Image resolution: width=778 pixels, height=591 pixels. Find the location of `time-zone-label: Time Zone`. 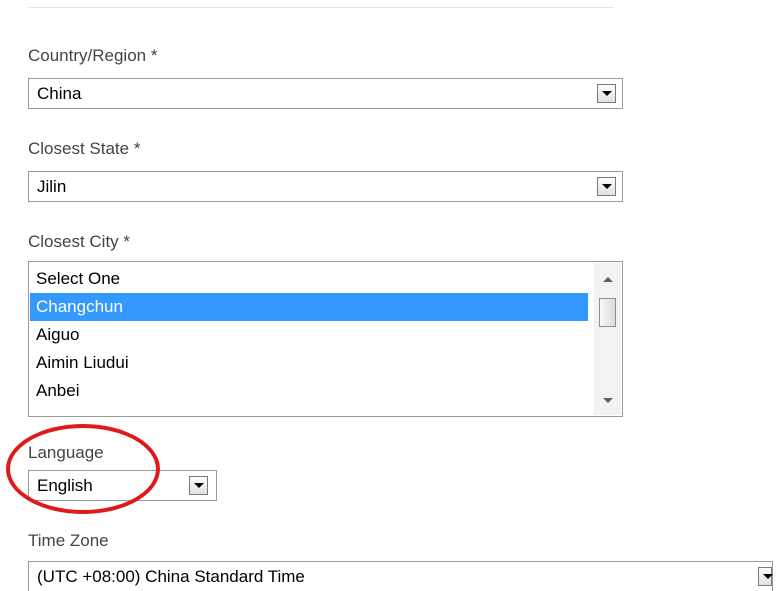

time-zone-label: Time Zone is located at coordinates (68, 540).